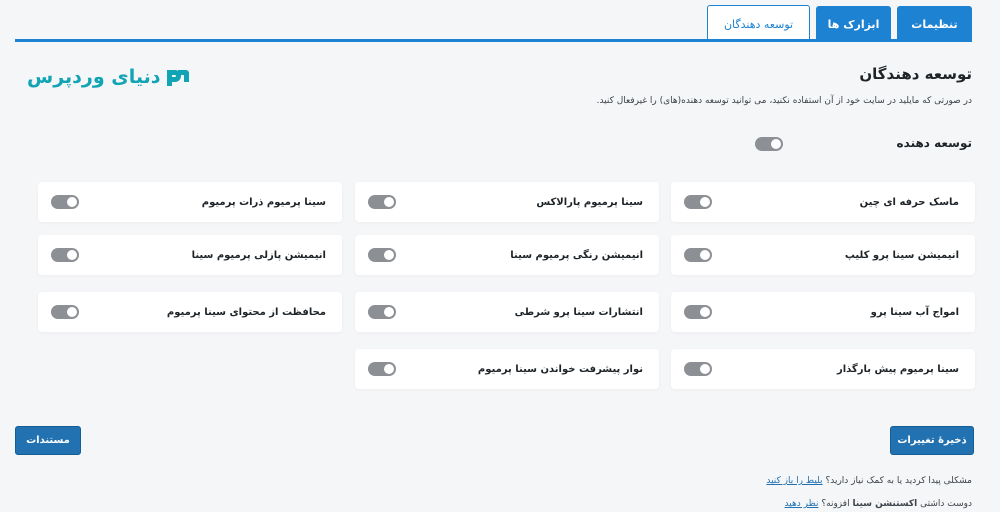  I want to click on brand-logo: دنیای وردپرس, so click(108, 77).